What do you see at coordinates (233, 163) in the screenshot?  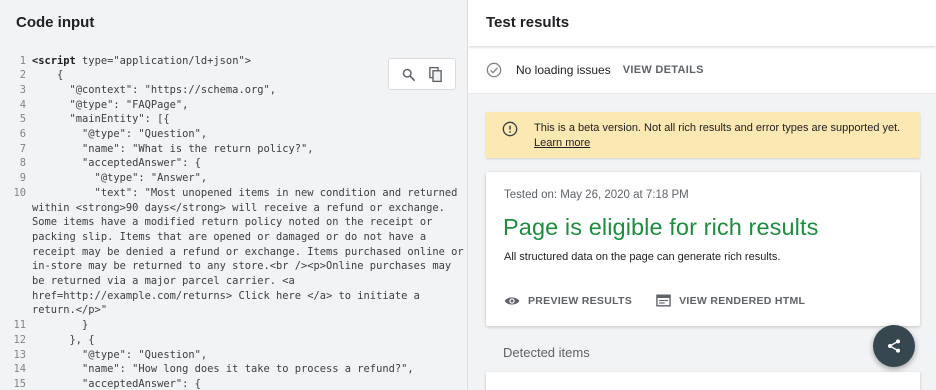 I see `code-line: 8 "acceptedAnswer": {` at bounding box center [233, 163].